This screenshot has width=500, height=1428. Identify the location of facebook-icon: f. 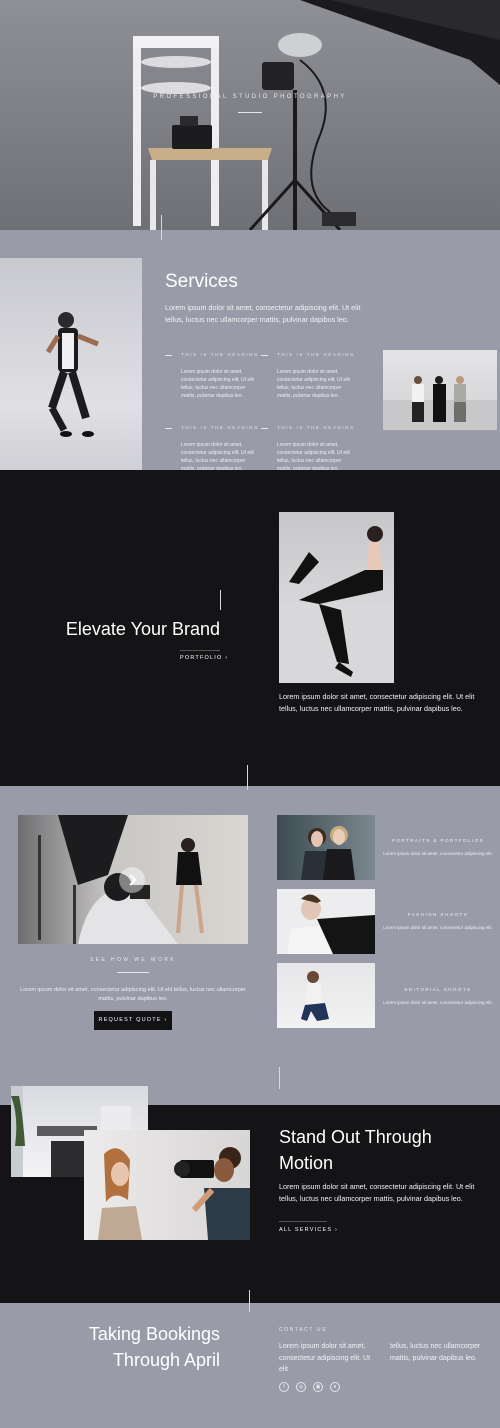
(284, 1387).